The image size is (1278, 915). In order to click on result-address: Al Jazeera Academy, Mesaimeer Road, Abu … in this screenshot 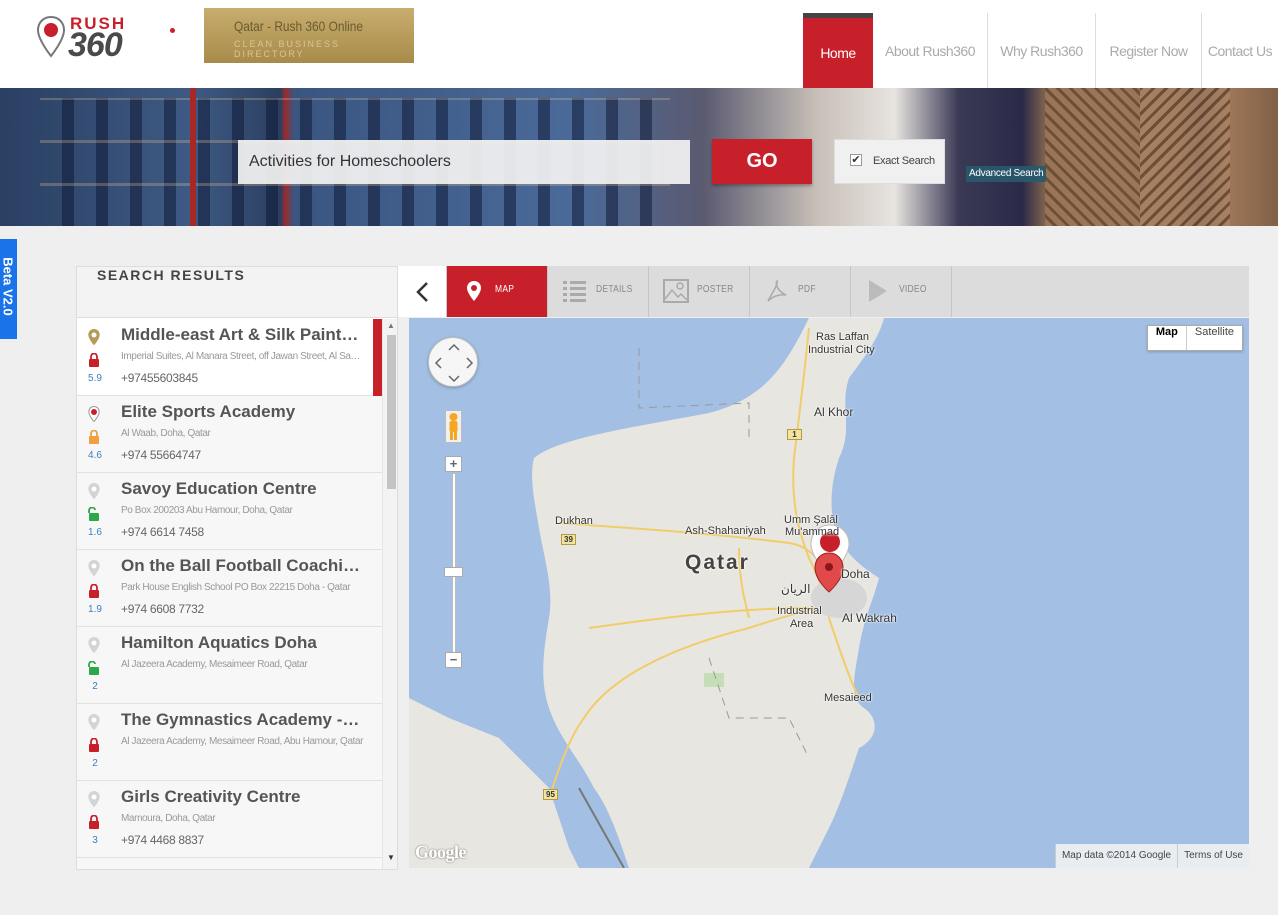, I will do `click(242, 741)`.